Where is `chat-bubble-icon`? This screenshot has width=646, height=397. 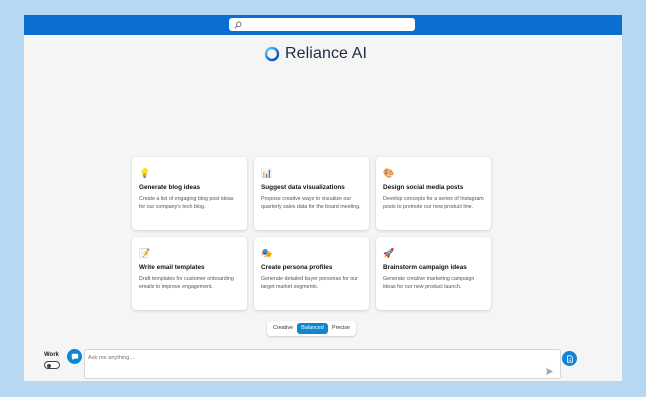 chat-bubble-icon is located at coordinates (74, 356).